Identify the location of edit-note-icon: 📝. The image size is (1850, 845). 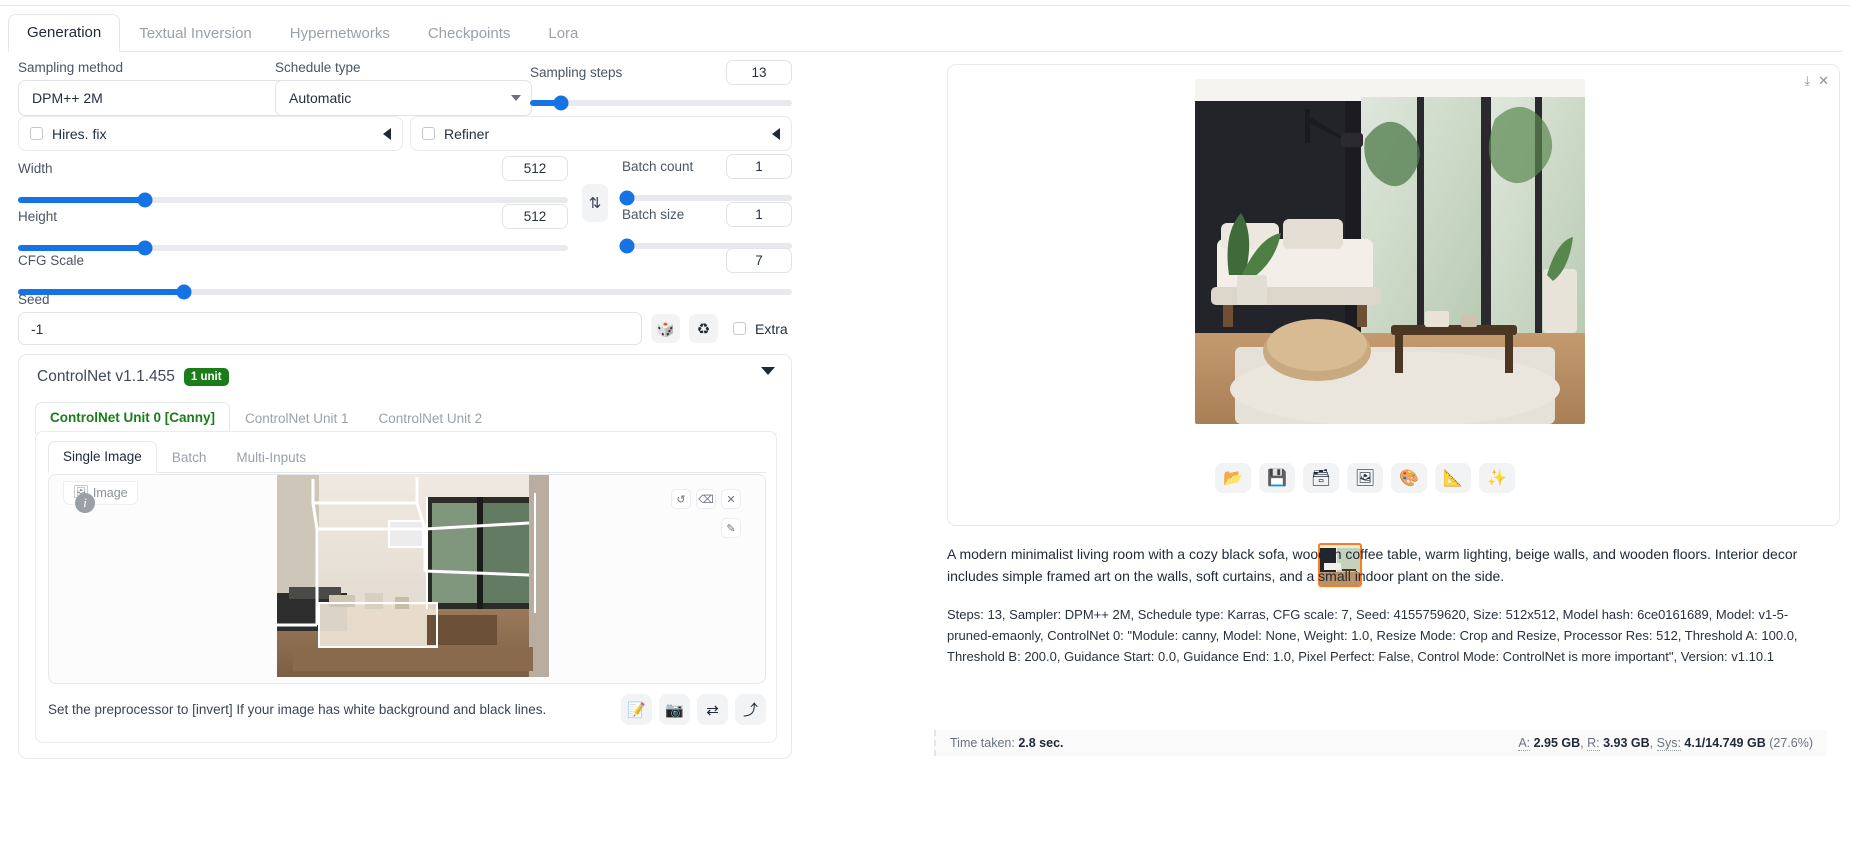
(636, 709).